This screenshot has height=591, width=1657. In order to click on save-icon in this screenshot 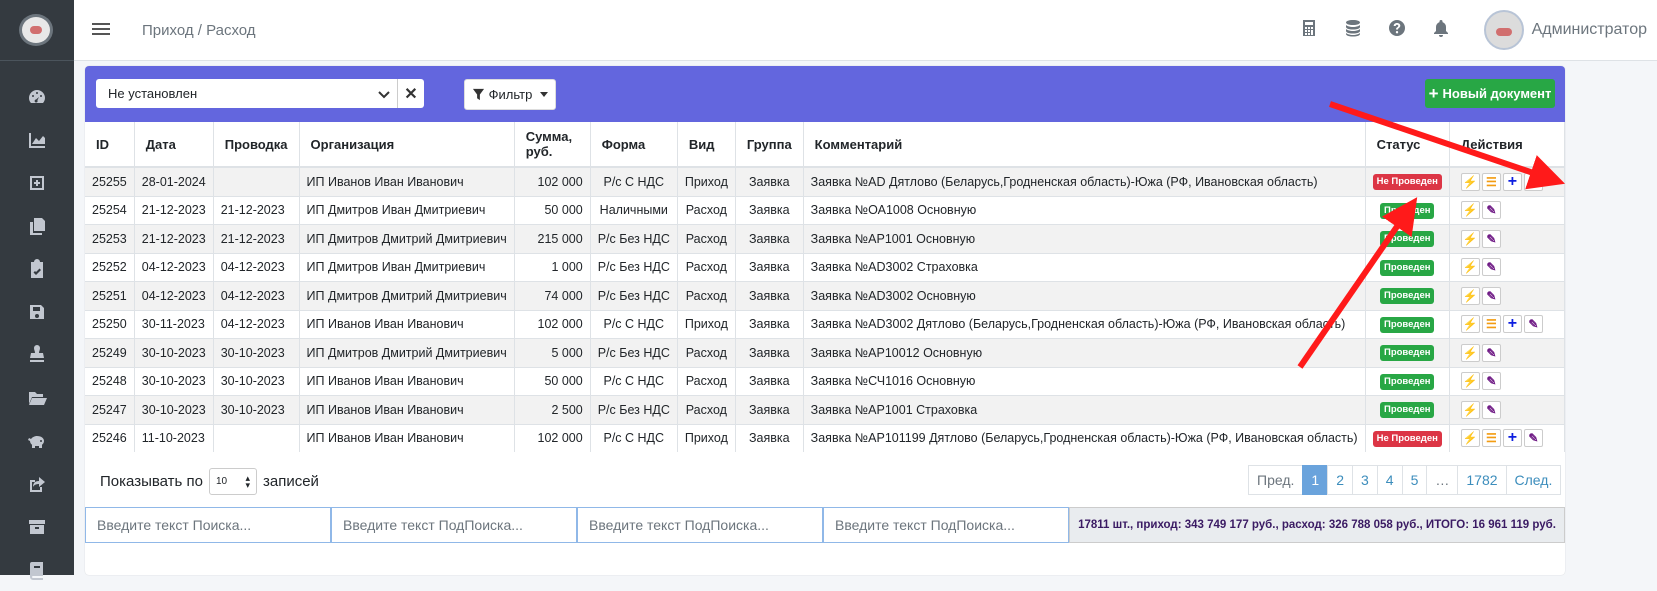, I will do `click(37, 311)`.